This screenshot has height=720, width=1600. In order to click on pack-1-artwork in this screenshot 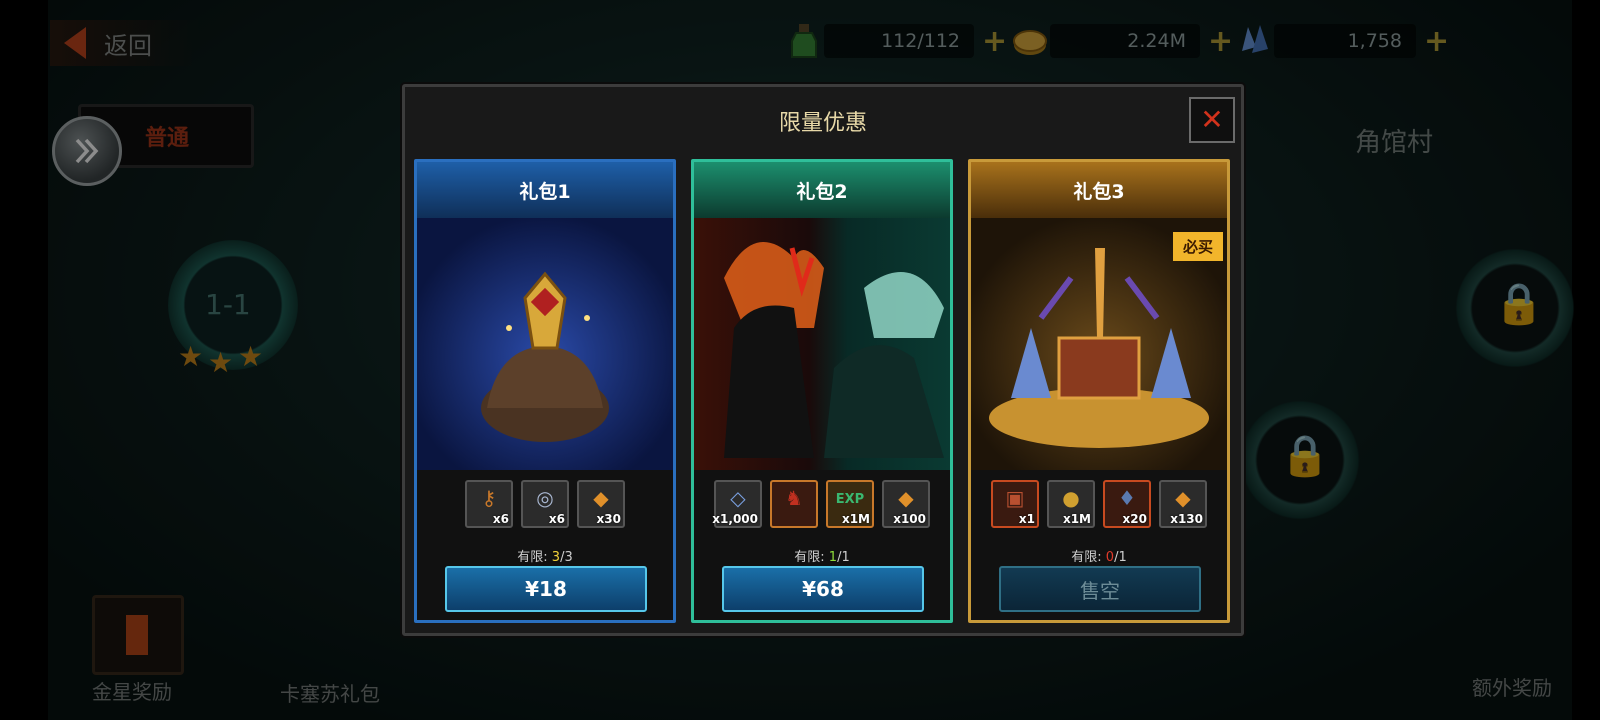, I will do `click(545, 344)`.